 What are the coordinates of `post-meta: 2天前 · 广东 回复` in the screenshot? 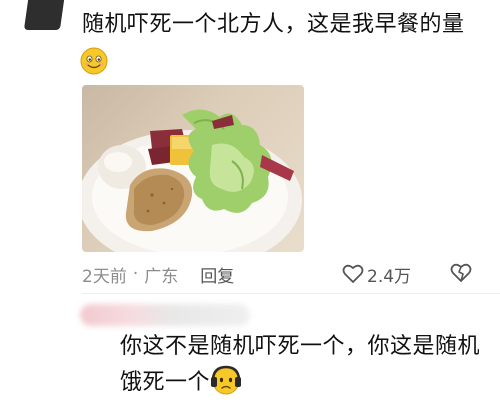 It's located at (158, 274).